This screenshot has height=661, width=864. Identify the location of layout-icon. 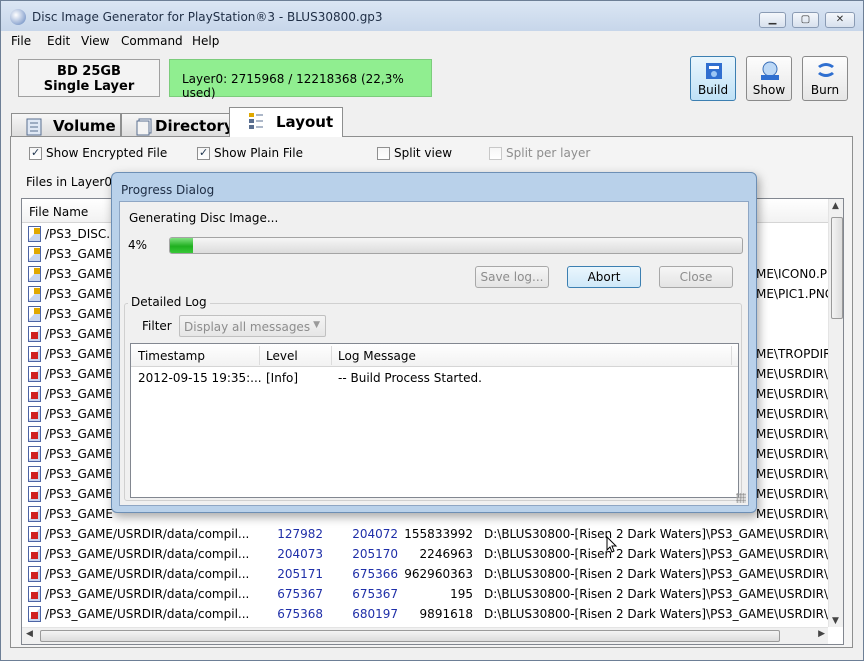
(256, 121).